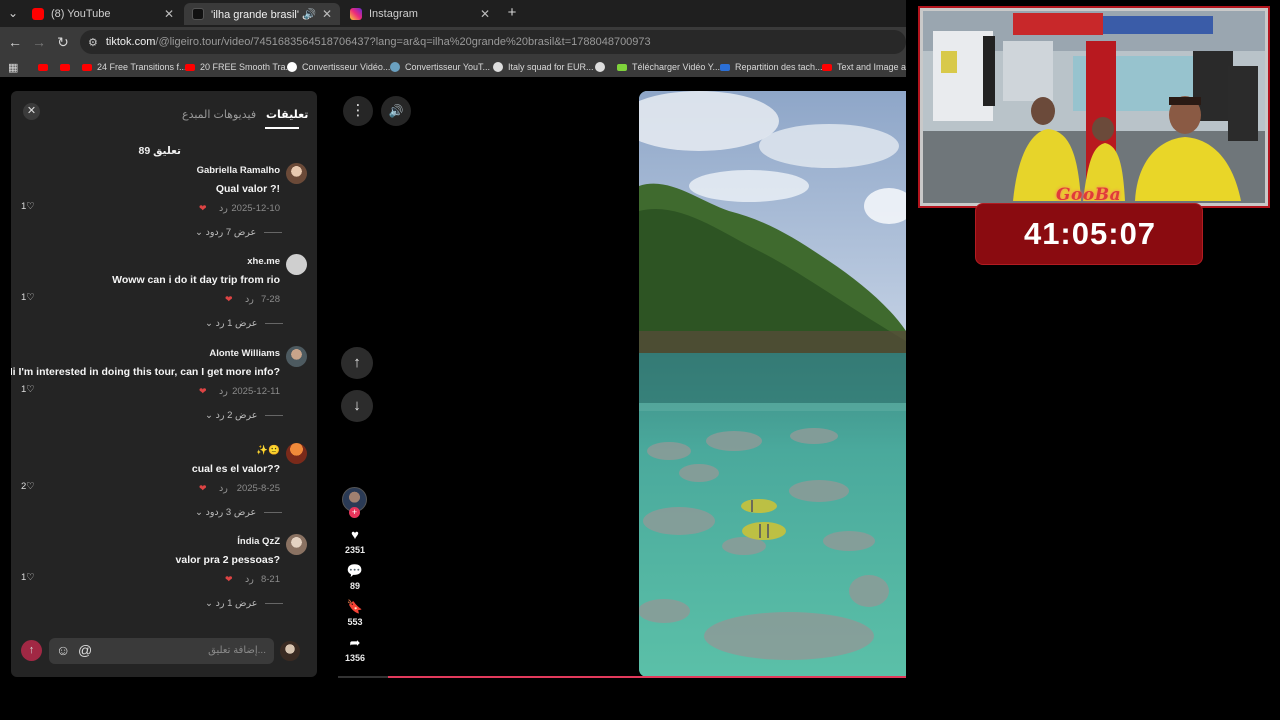 This screenshot has height=720, width=1280. Describe the element at coordinates (258, 541) in the screenshot. I see `comment-author: Índia QzZ` at that location.